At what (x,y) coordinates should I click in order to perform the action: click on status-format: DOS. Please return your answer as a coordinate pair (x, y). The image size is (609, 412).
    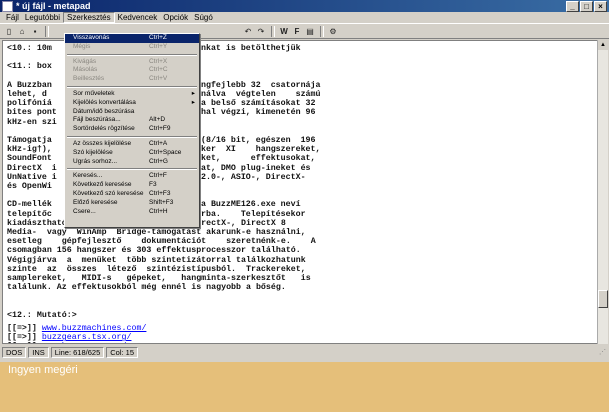
    Looking at the image, I should click on (14, 352).